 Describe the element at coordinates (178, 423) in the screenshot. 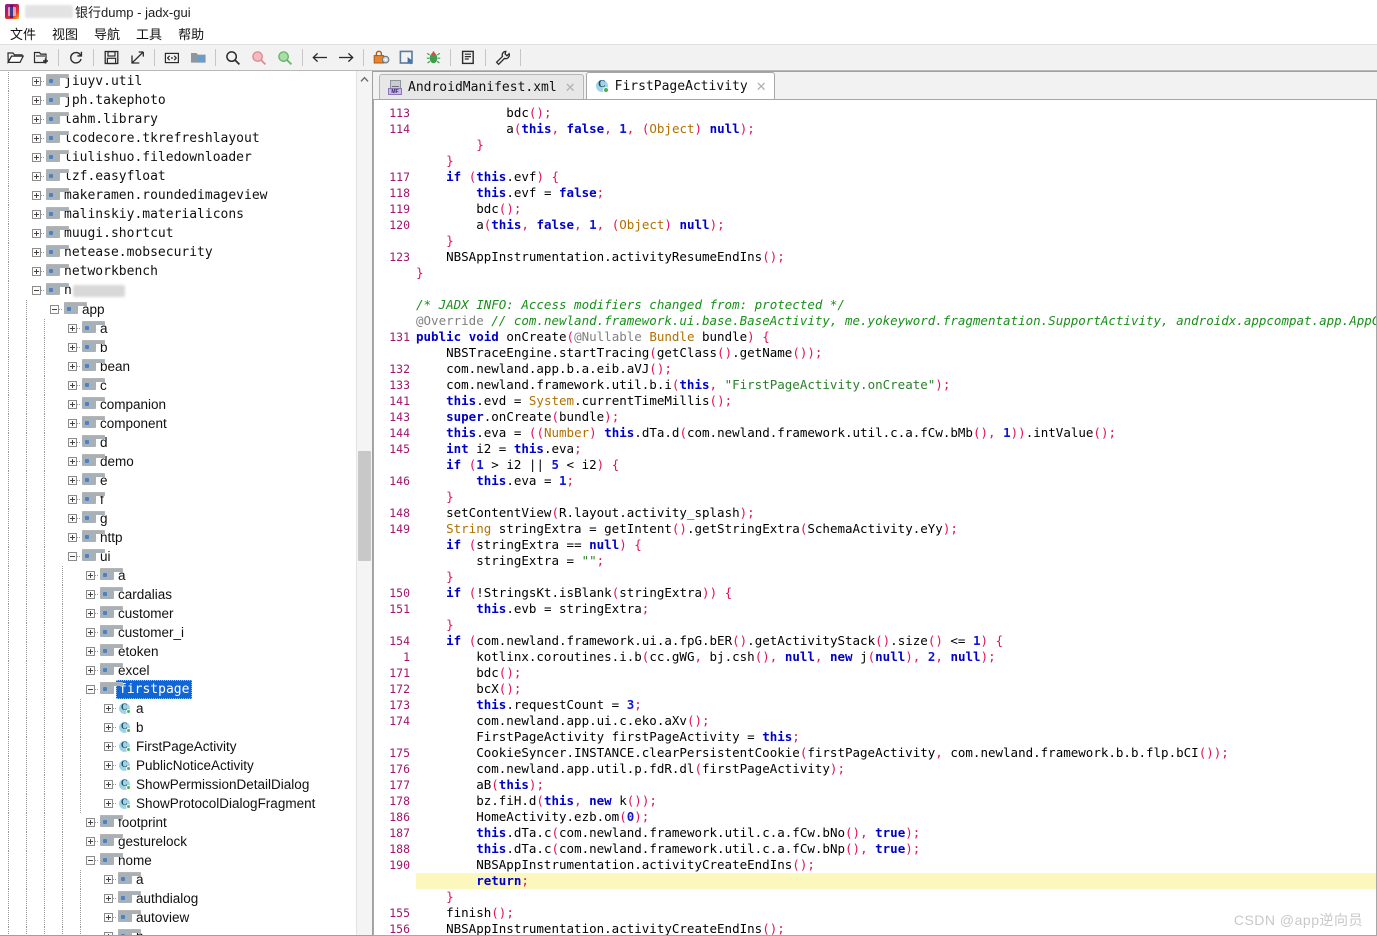

I see `tree-node: component` at that location.